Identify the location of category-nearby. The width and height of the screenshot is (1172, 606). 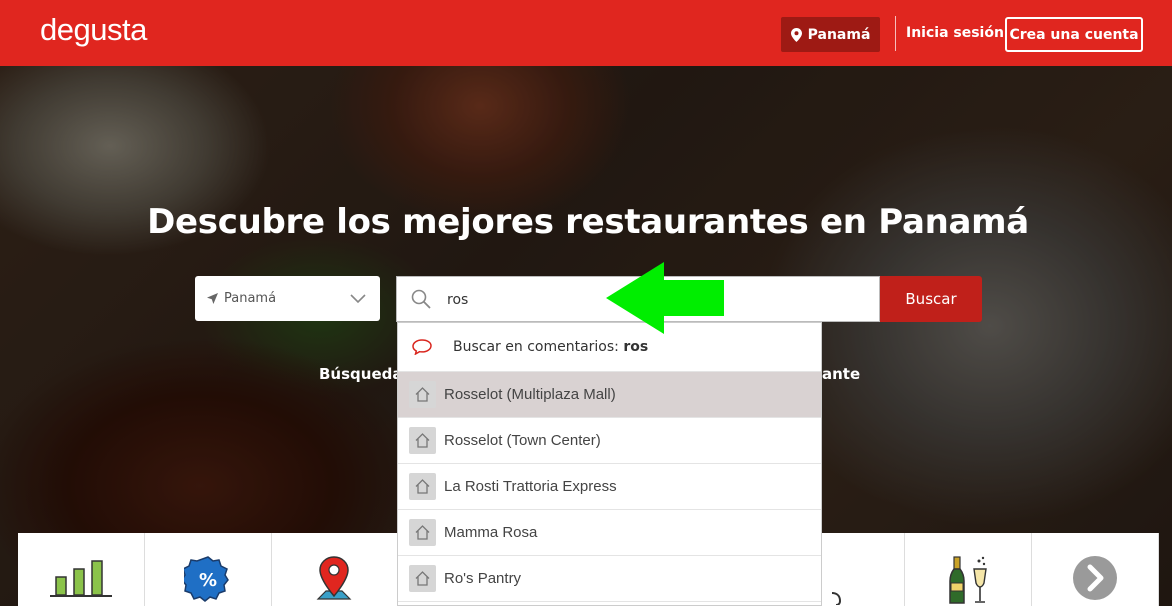
(335, 569).